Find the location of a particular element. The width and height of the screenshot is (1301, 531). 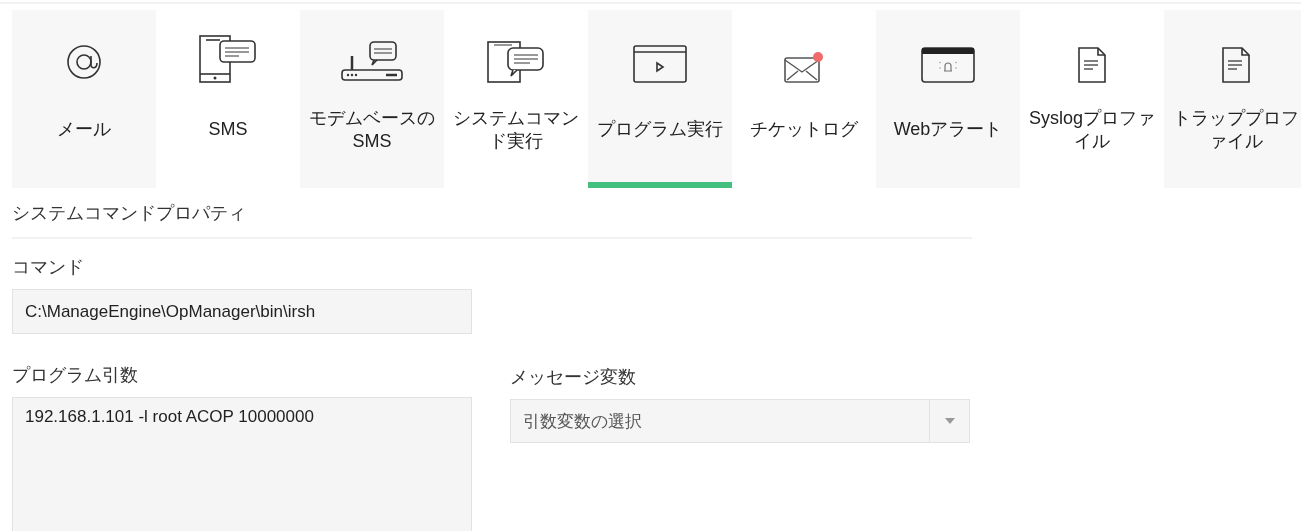

channel-tab: トラッププロファイル is located at coordinates (1232, 99).